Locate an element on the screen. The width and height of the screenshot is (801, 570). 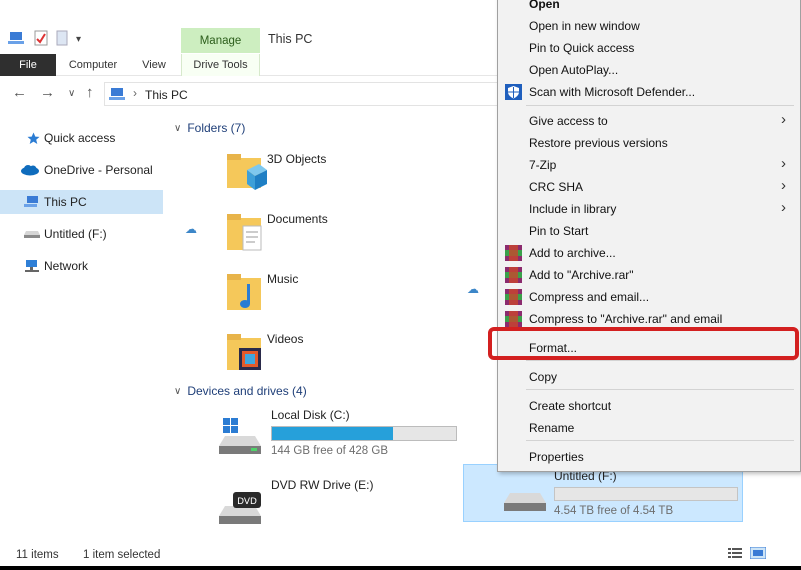
folder-videos: Videos is located at coordinates (325, 358).